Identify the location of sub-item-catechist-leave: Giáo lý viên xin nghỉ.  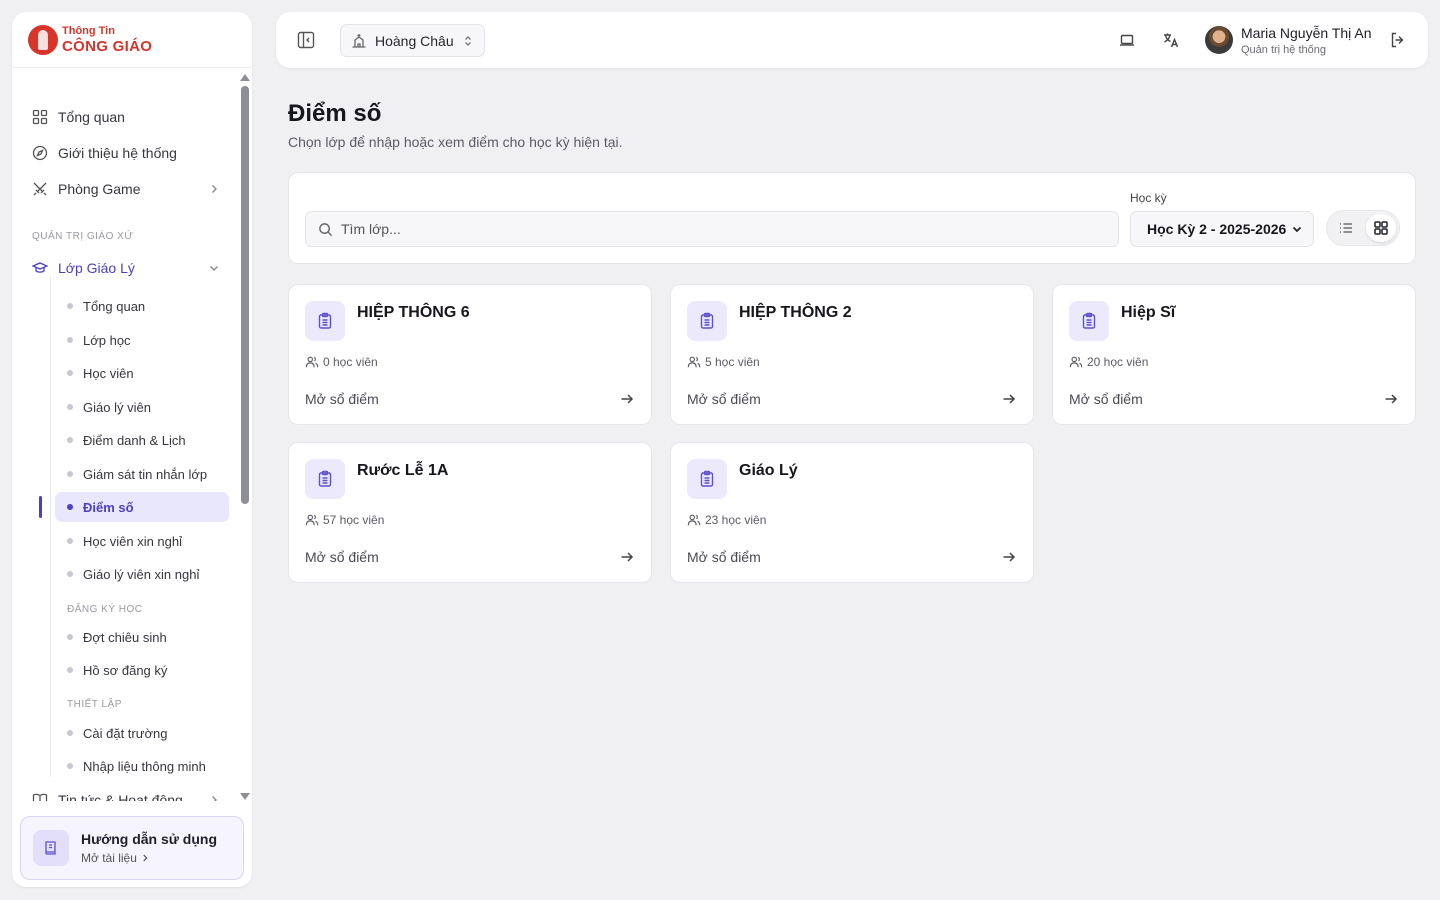
(142, 574).